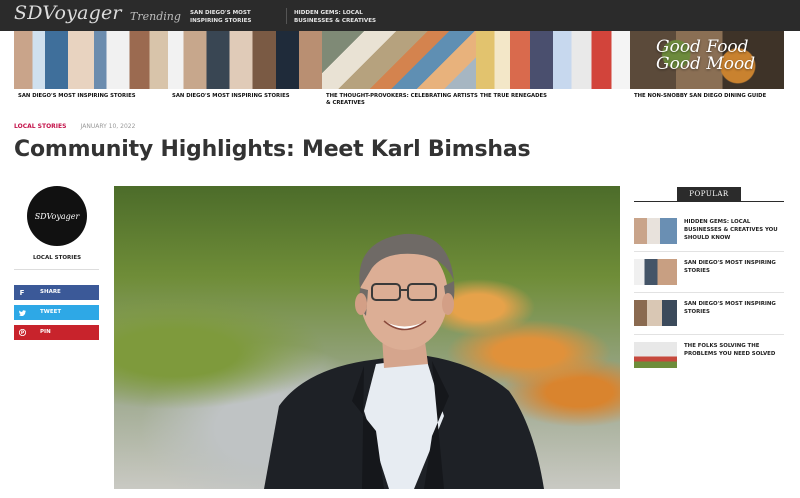 Image resolution: width=800 pixels, height=498 pixels. What do you see at coordinates (709, 194) in the screenshot?
I see `popular-heading: POPULAR` at bounding box center [709, 194].